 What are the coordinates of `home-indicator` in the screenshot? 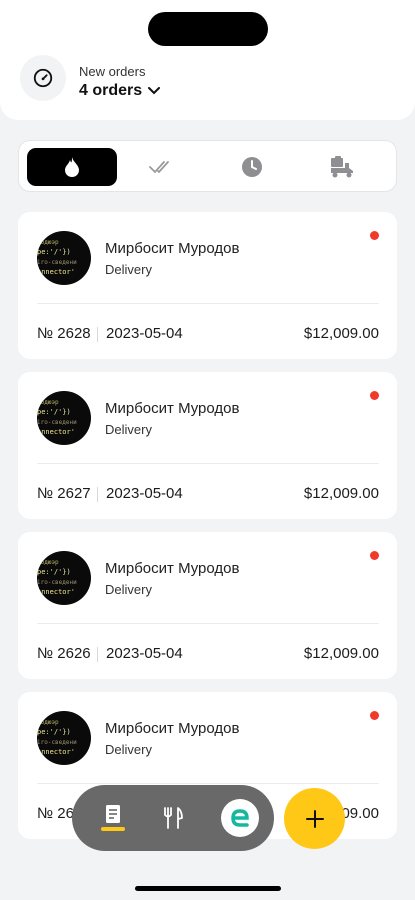 It's located at (208, 888).